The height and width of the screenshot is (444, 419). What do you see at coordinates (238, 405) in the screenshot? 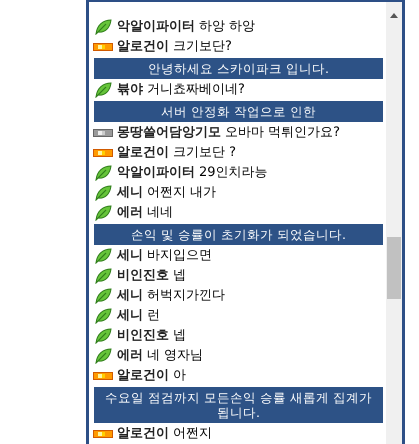
I see `notice-banner: 수요일 점검까지 모든손익 승률 새롭게 집계가 됩니다.` at bounding box center [238, 405].